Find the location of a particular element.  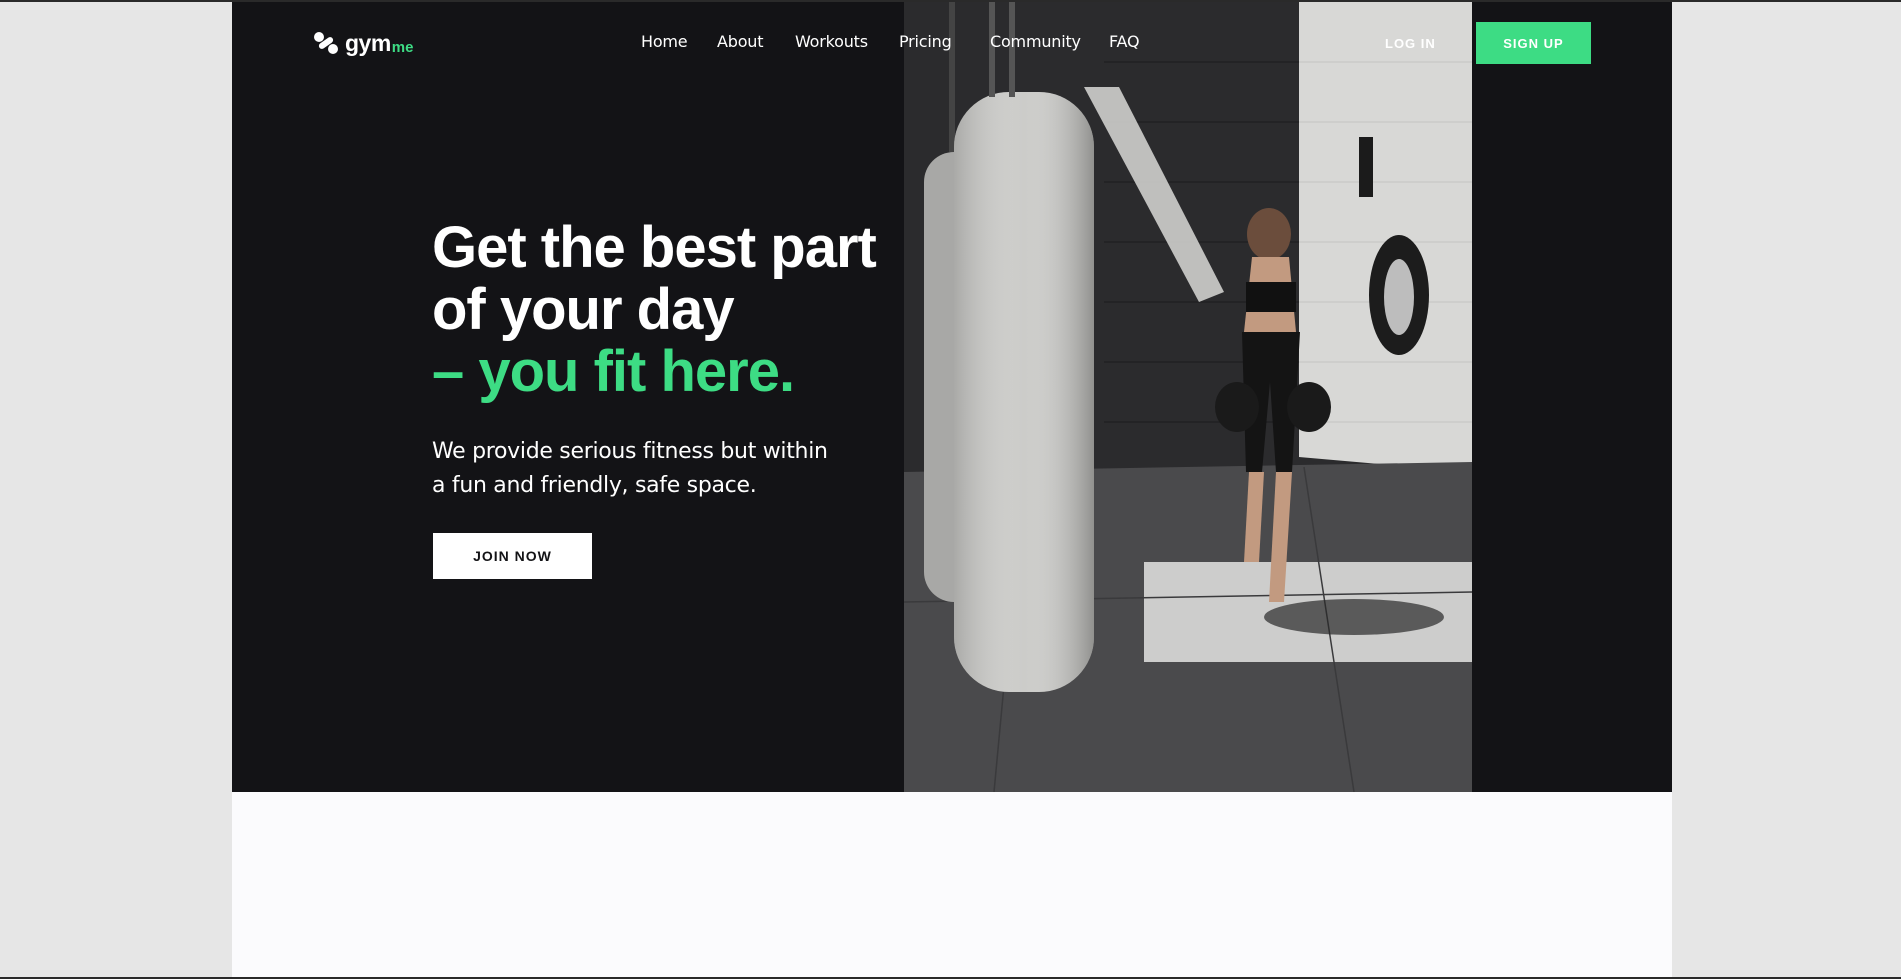

brand-suffix: me is located at coordinates (402, 47).